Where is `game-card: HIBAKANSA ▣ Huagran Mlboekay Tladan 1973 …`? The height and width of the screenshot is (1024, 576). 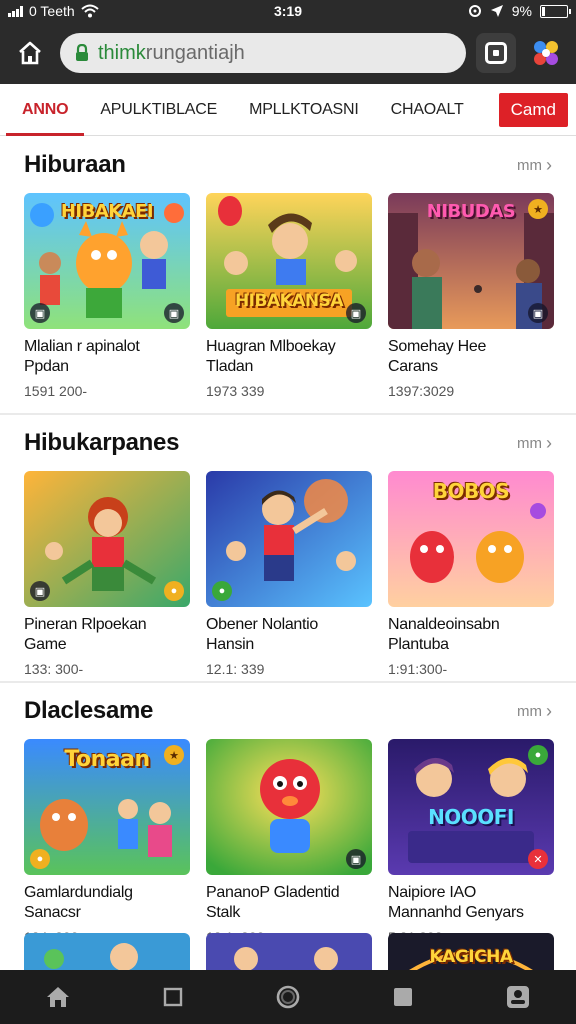 game-card: HIBAKANSA ▣ Huagran Mlboekay Tladan 1973 … is located at coordinates (289, 296).